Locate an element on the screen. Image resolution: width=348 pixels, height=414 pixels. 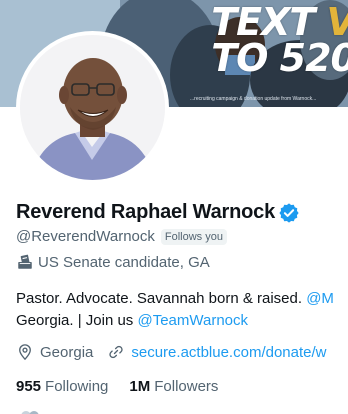
banner-headline: TEXT V TO 520 is located at coordinates (279, 41).